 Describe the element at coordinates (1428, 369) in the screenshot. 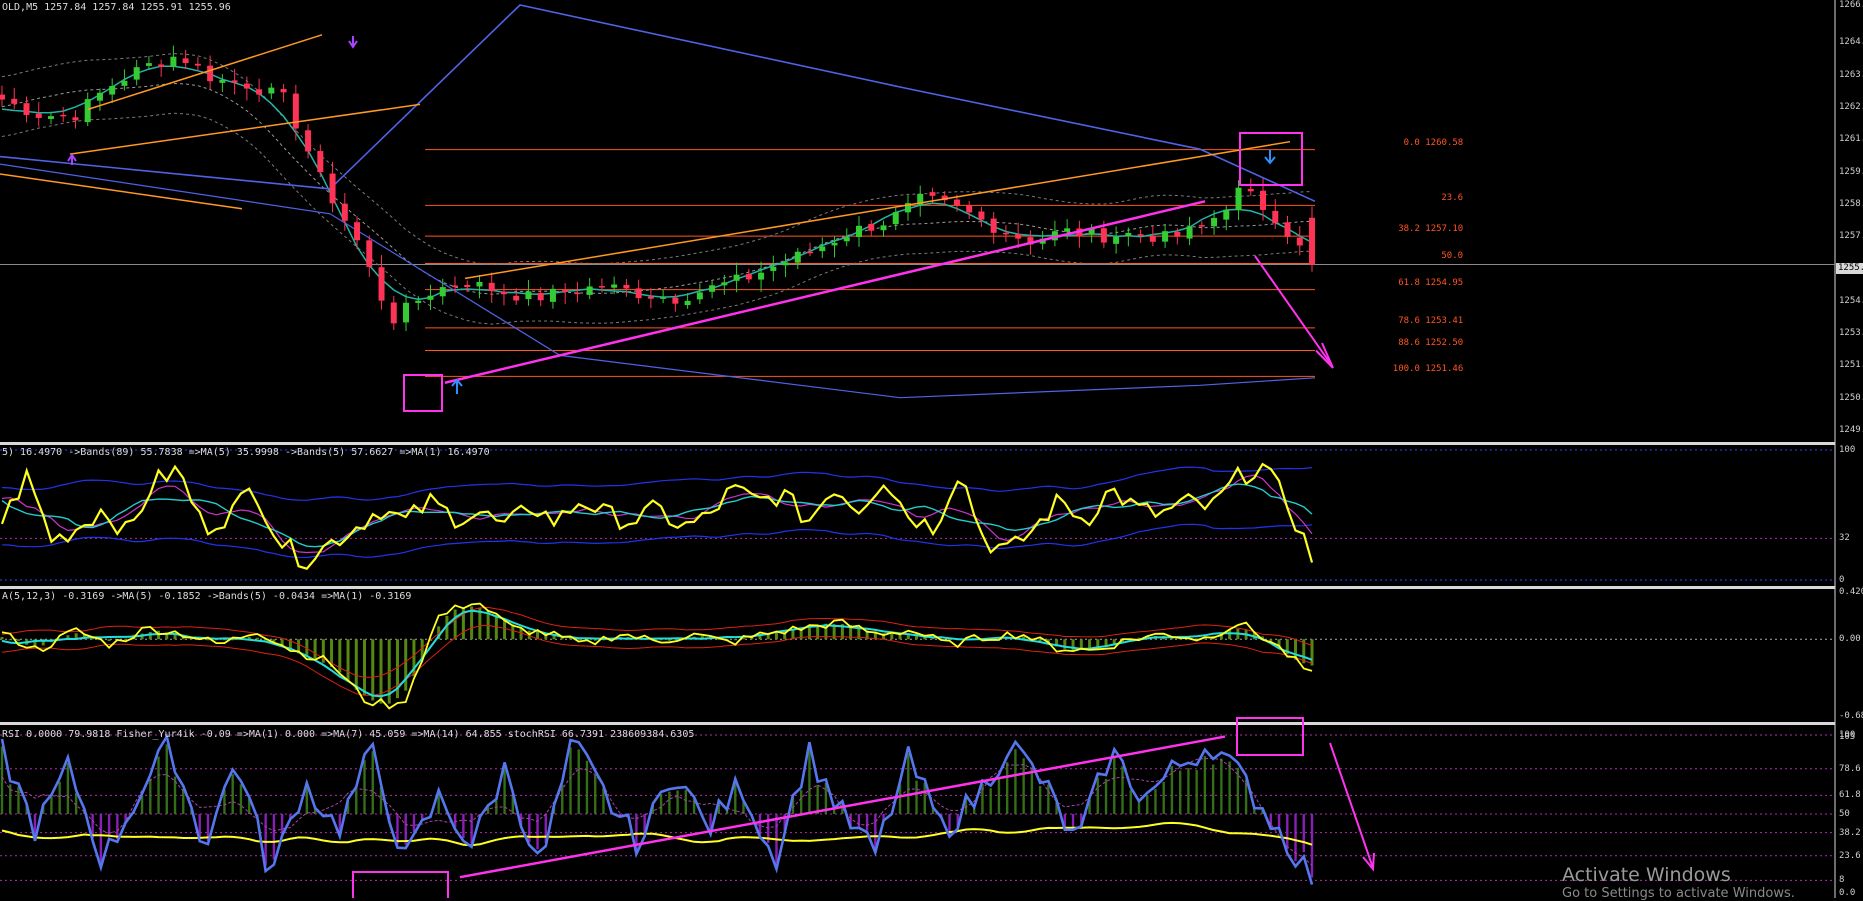

I see `fib-level-label: 100.0 1251.46` at that location.